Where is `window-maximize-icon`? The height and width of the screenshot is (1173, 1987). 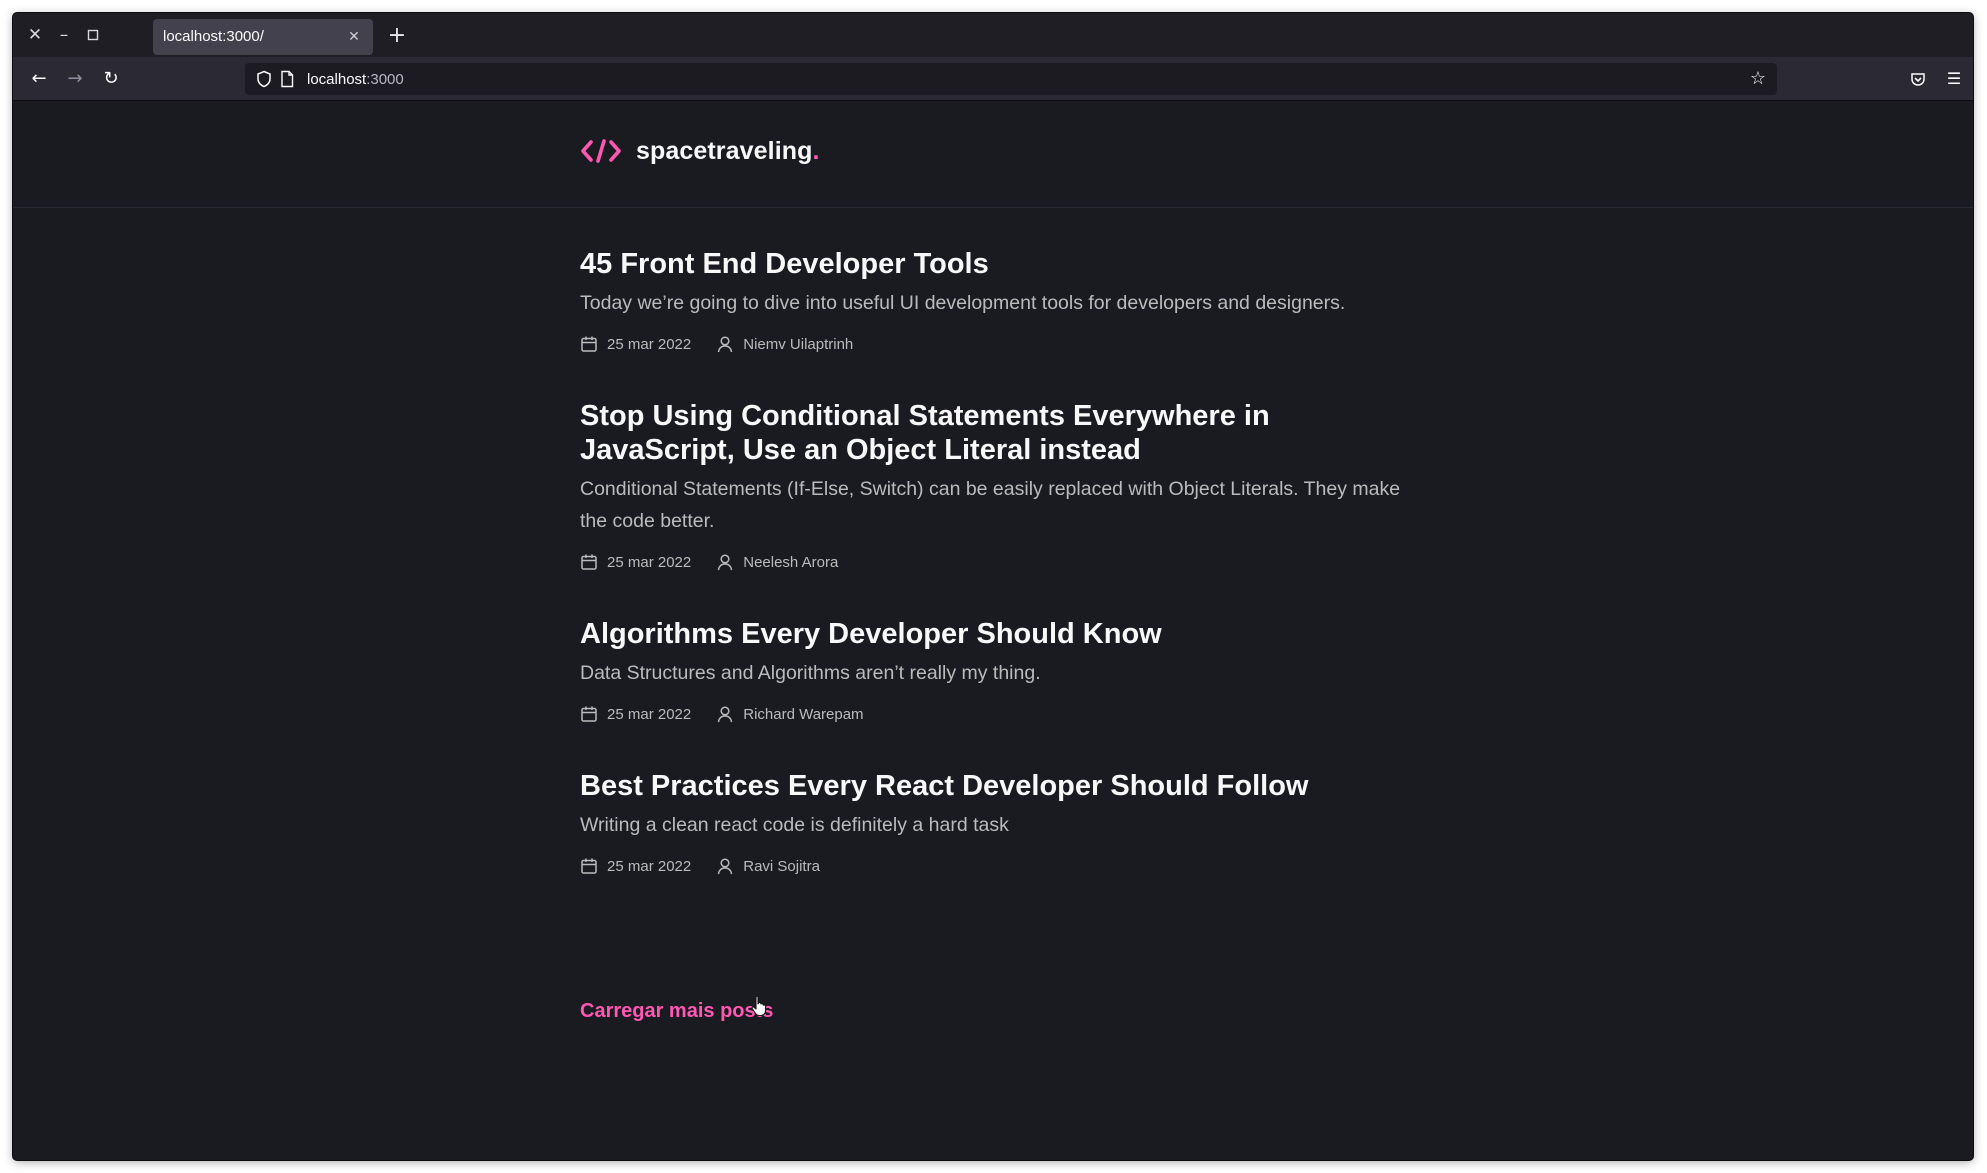
window-maximize-icon is located at coordinates (93, 35).